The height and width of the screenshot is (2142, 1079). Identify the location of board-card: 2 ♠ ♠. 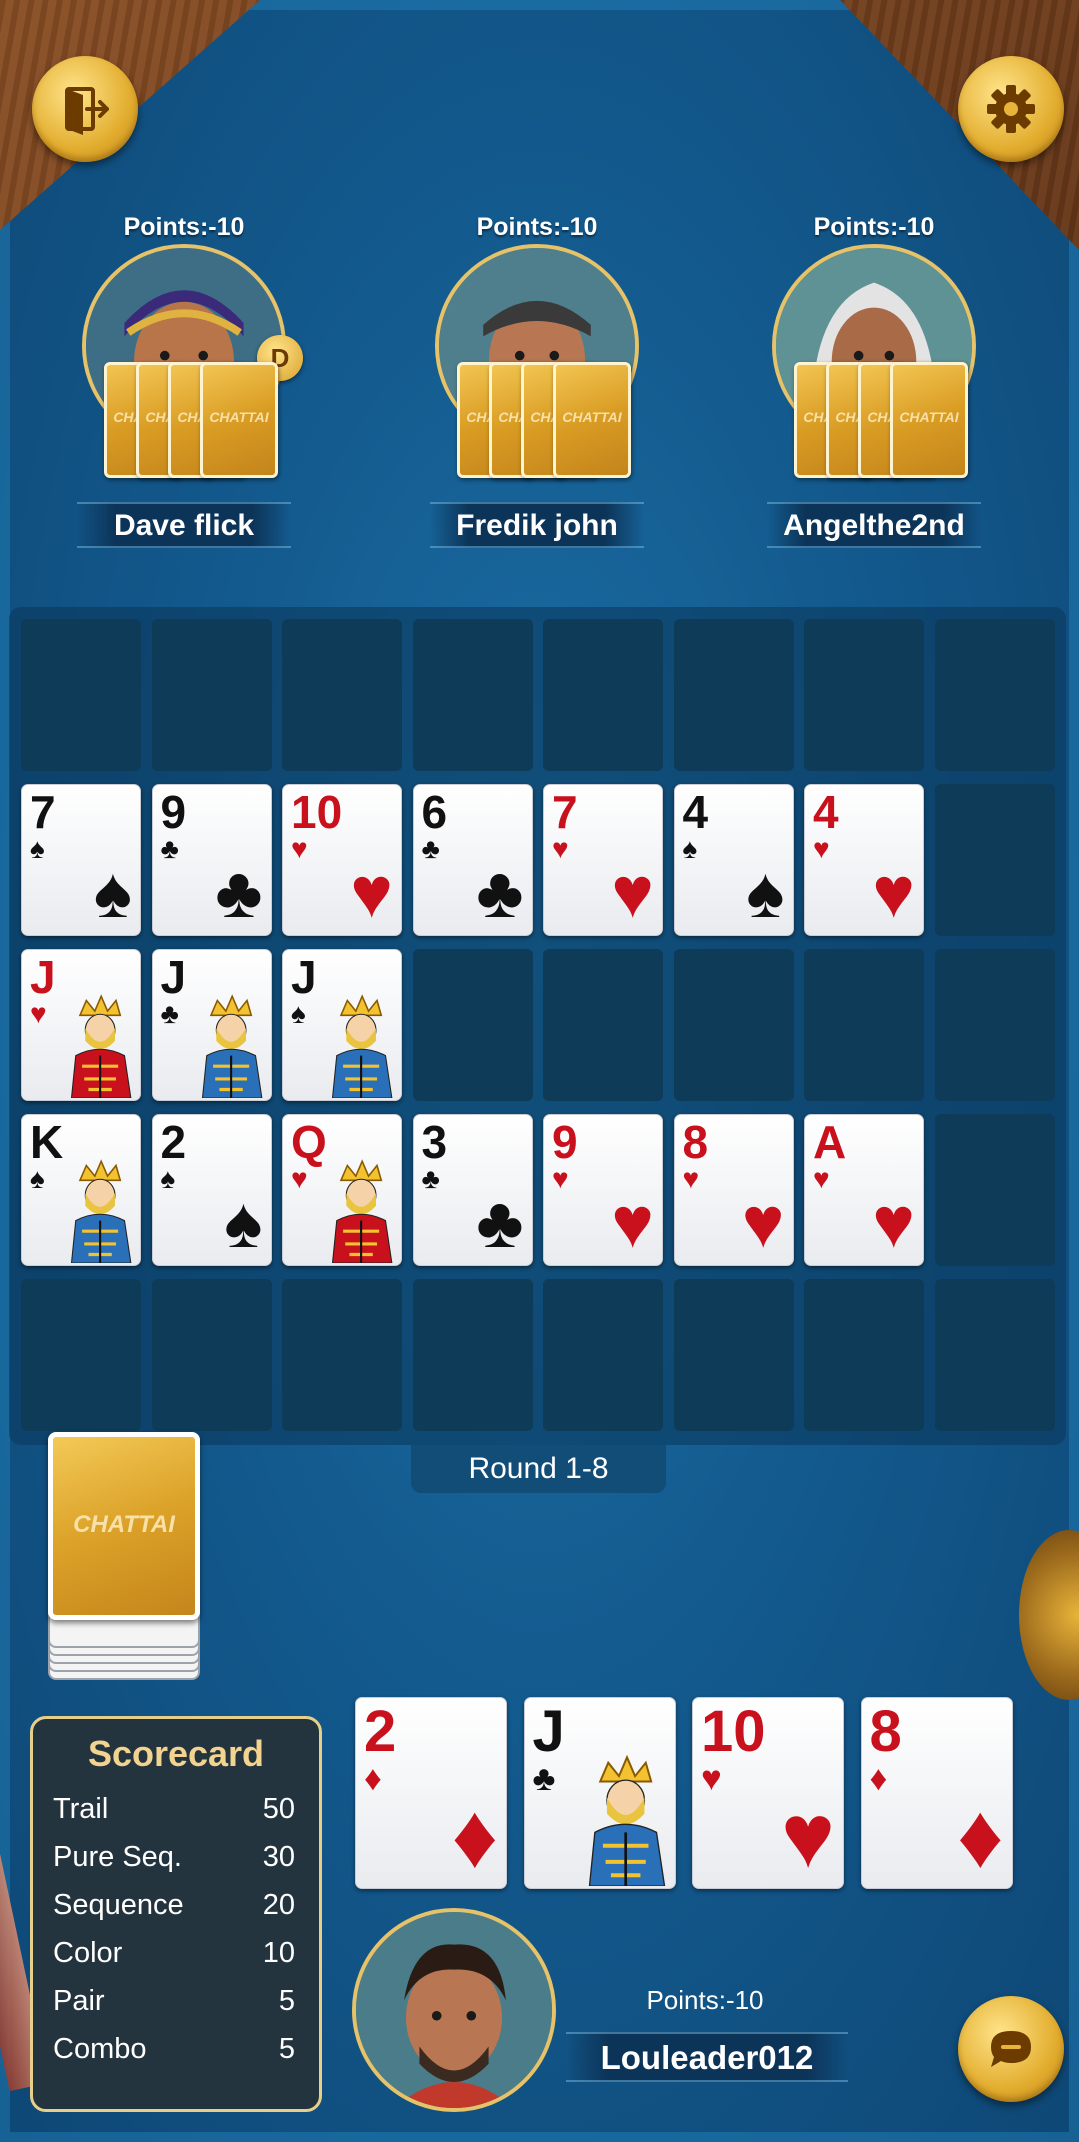
(211, 1190).